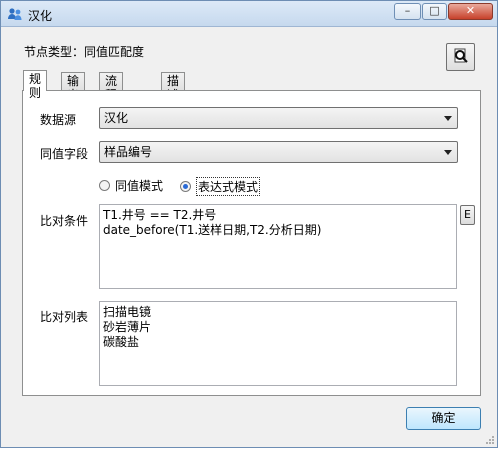 This screenshot has width=500, height=450. I want to click on field-value: 样品编号, so click(128, 152).